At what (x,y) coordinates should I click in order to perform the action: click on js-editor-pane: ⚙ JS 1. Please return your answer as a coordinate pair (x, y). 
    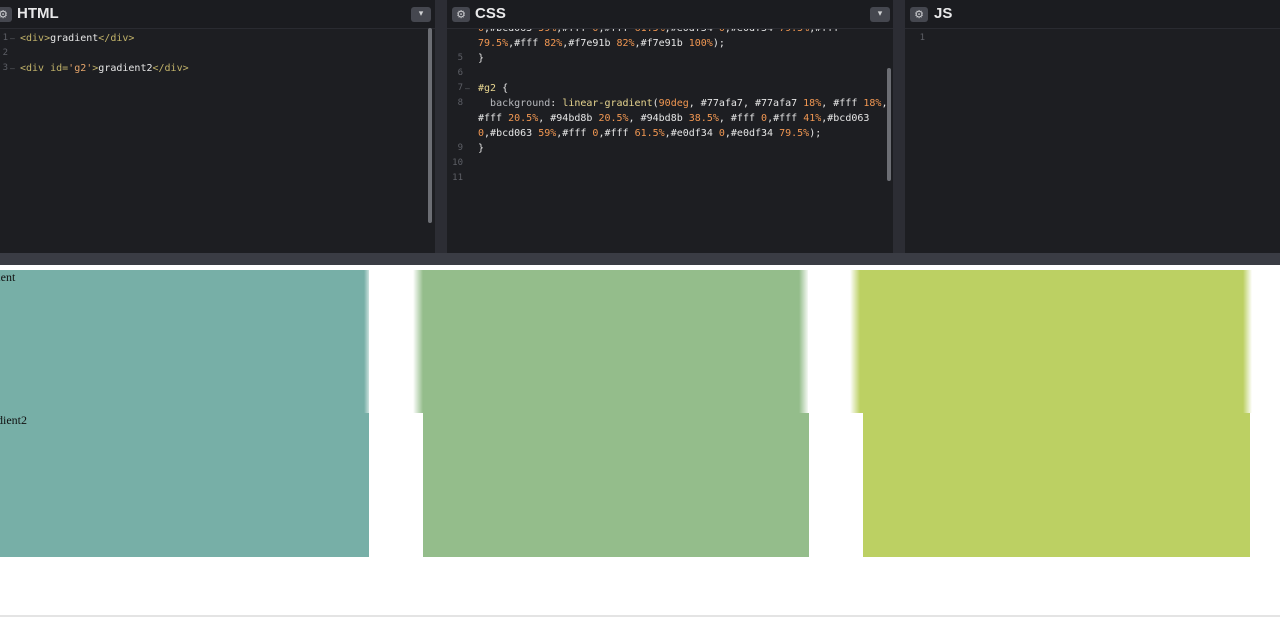
    Looking at the image, I should click on (1092, 126).